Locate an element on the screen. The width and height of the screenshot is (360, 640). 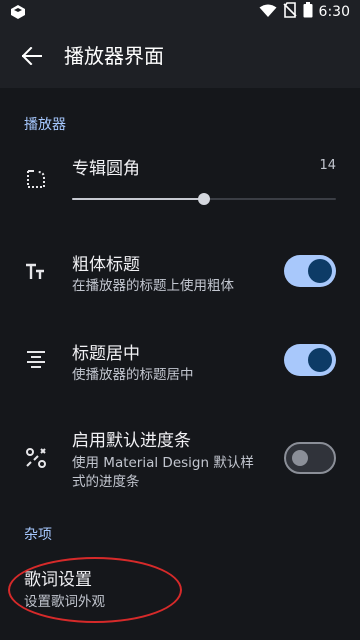
wifi-icon is located at coordinates (268, 12).